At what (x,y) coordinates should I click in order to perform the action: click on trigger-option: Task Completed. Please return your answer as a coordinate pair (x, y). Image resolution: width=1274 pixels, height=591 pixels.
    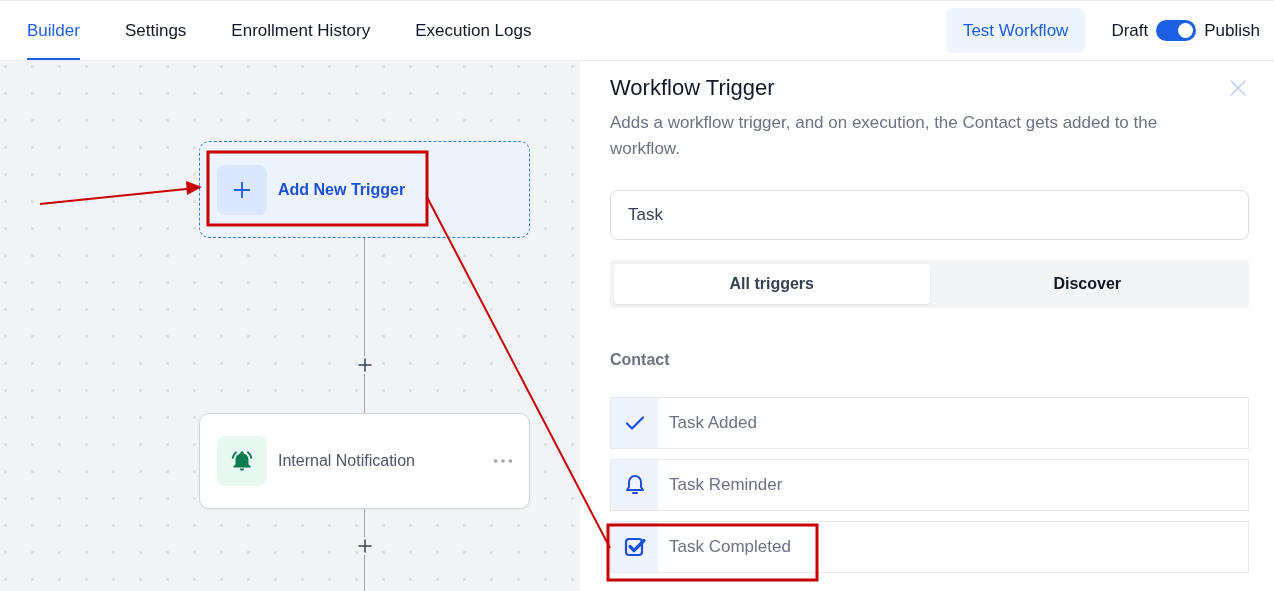
    Looking at the image, I should click on (929, 547).